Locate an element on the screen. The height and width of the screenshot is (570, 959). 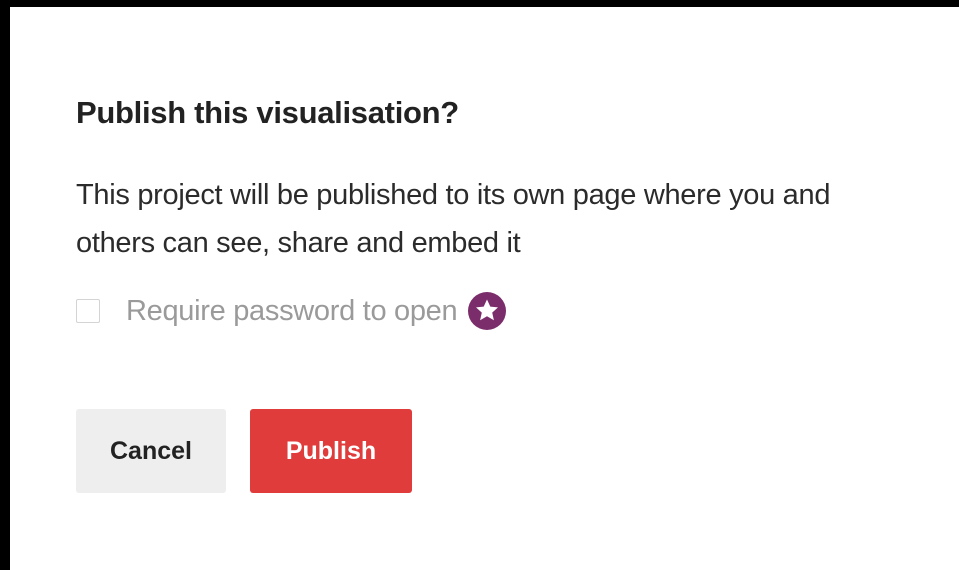
require-password-label: Require password to open is located at coordinates (292, 311).